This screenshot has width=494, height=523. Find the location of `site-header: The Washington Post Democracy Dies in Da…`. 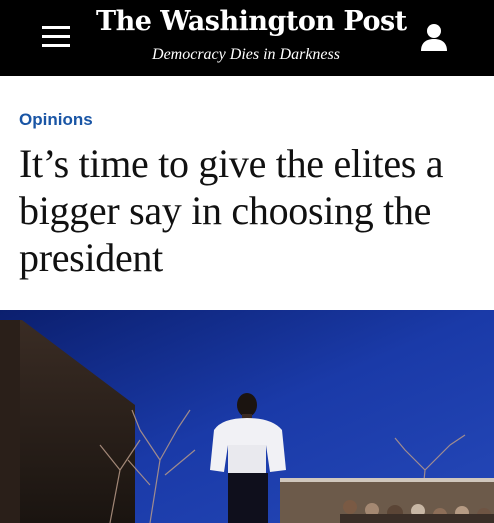

site-header: The Washington Post Democracy Dies in Da… is located at coordinates (247, 38).